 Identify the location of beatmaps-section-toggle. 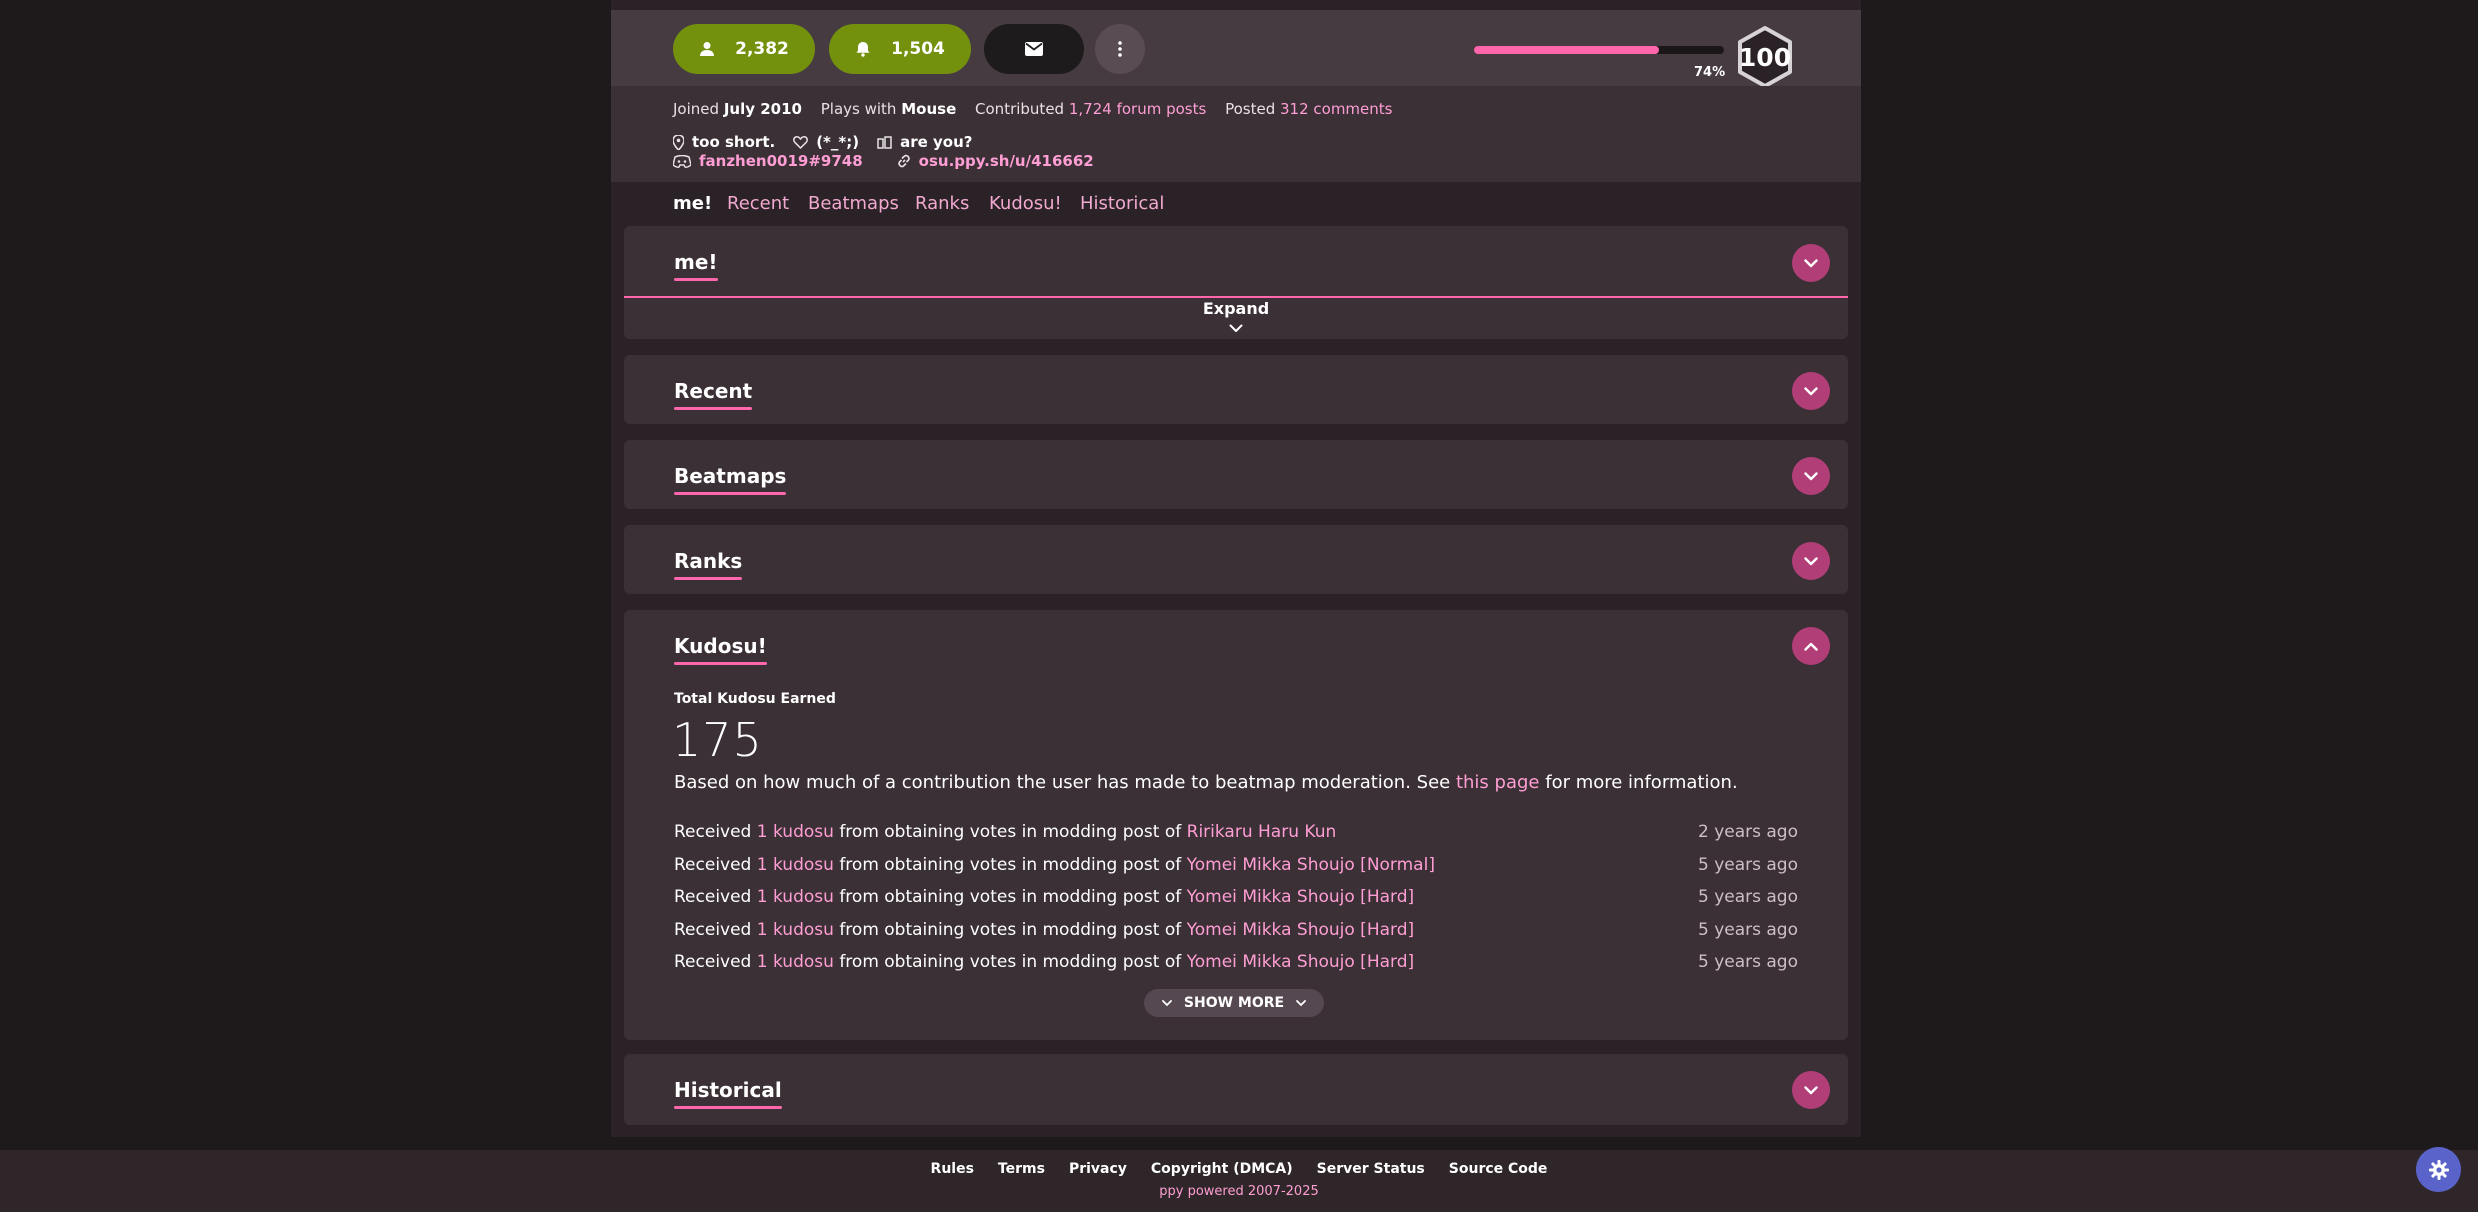
(1811, 476).